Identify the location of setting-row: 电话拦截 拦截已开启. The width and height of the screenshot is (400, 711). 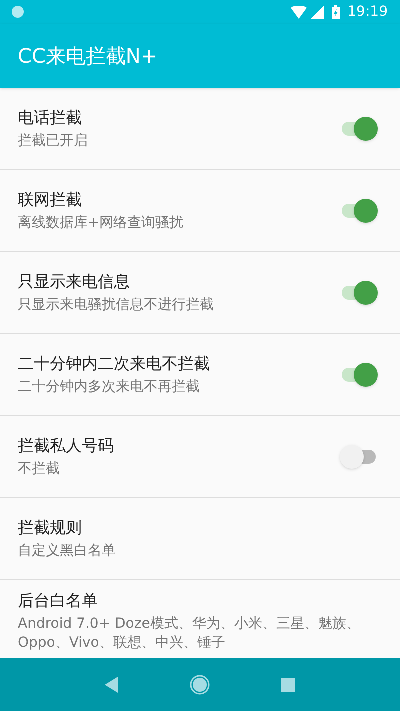
(200, 129).